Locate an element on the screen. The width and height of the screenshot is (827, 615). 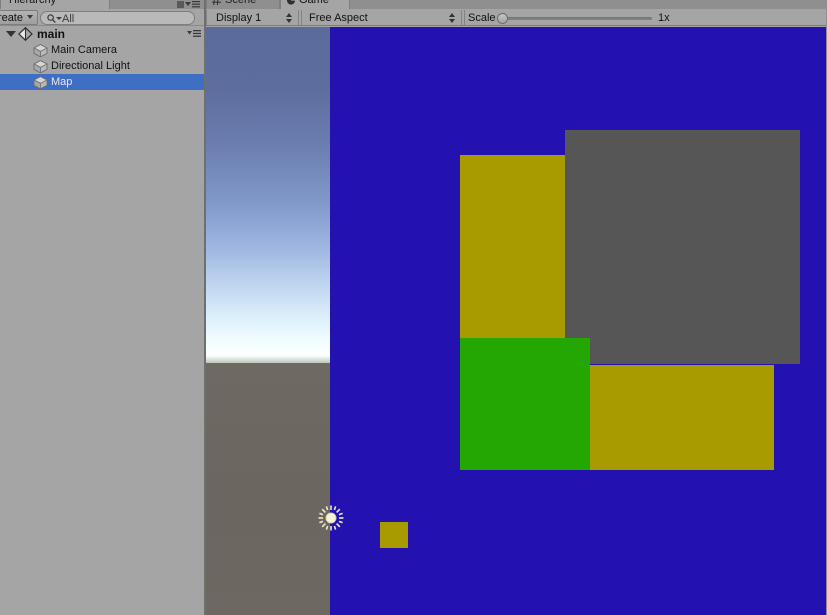
hierarchy-row-label: Map is located at coordinates (62, 82).